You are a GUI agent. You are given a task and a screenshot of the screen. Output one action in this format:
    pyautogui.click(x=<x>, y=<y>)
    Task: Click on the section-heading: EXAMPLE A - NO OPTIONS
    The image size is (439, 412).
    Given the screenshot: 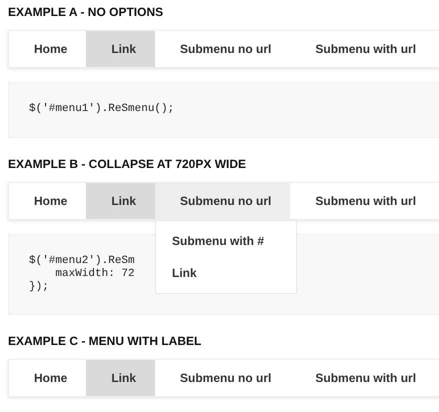 What is the action you would take?
    pyautogui.click(x=86, y=12)
    